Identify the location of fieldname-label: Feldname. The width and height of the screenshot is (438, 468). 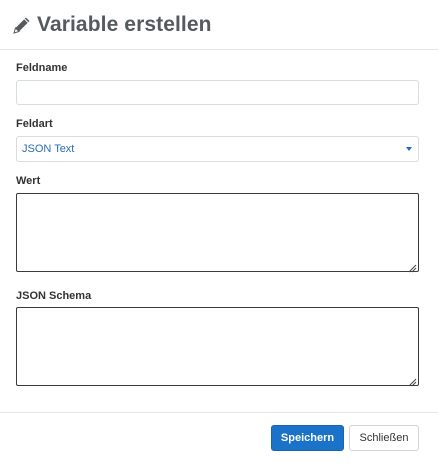
(42, 68).